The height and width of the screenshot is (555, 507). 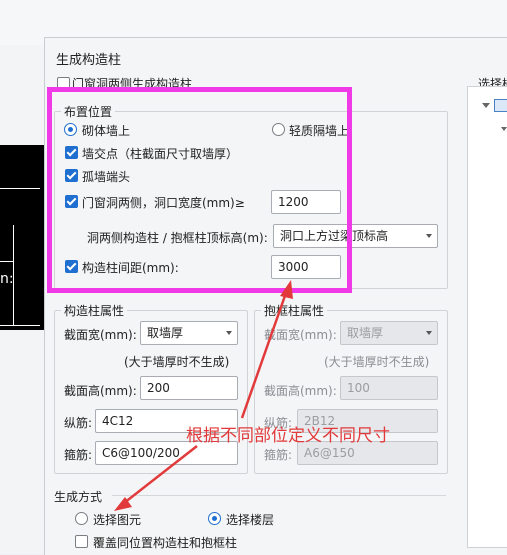 I want to click on arrow-up-line, so click(x=264, y=354).